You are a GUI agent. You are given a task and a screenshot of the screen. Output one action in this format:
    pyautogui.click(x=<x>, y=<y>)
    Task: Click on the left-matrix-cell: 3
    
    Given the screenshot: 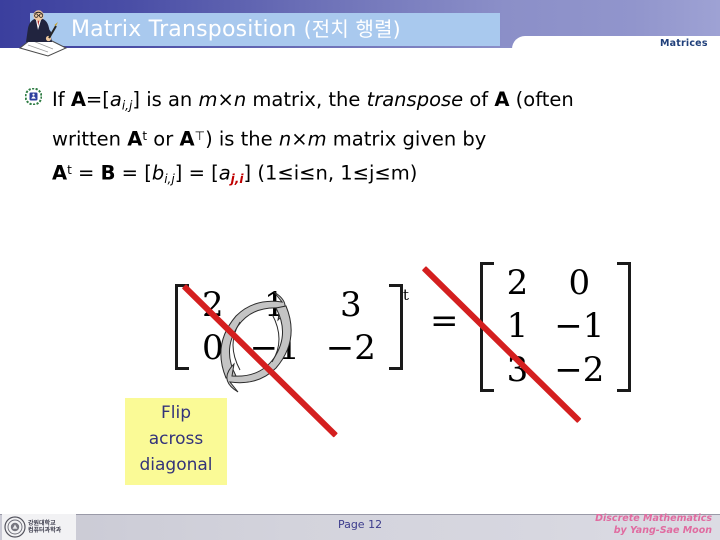 What is the action you would take?
    pyautogui.click(x=351, y=304)
    